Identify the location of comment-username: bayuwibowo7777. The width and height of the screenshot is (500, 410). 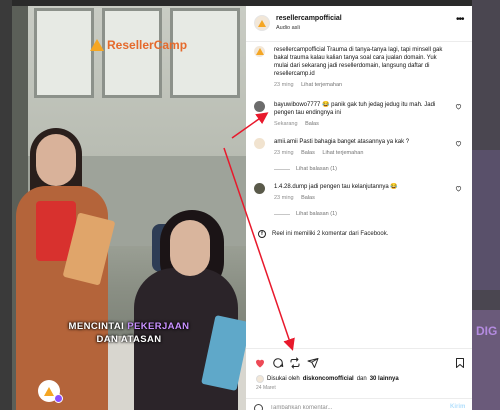
(297, 105).